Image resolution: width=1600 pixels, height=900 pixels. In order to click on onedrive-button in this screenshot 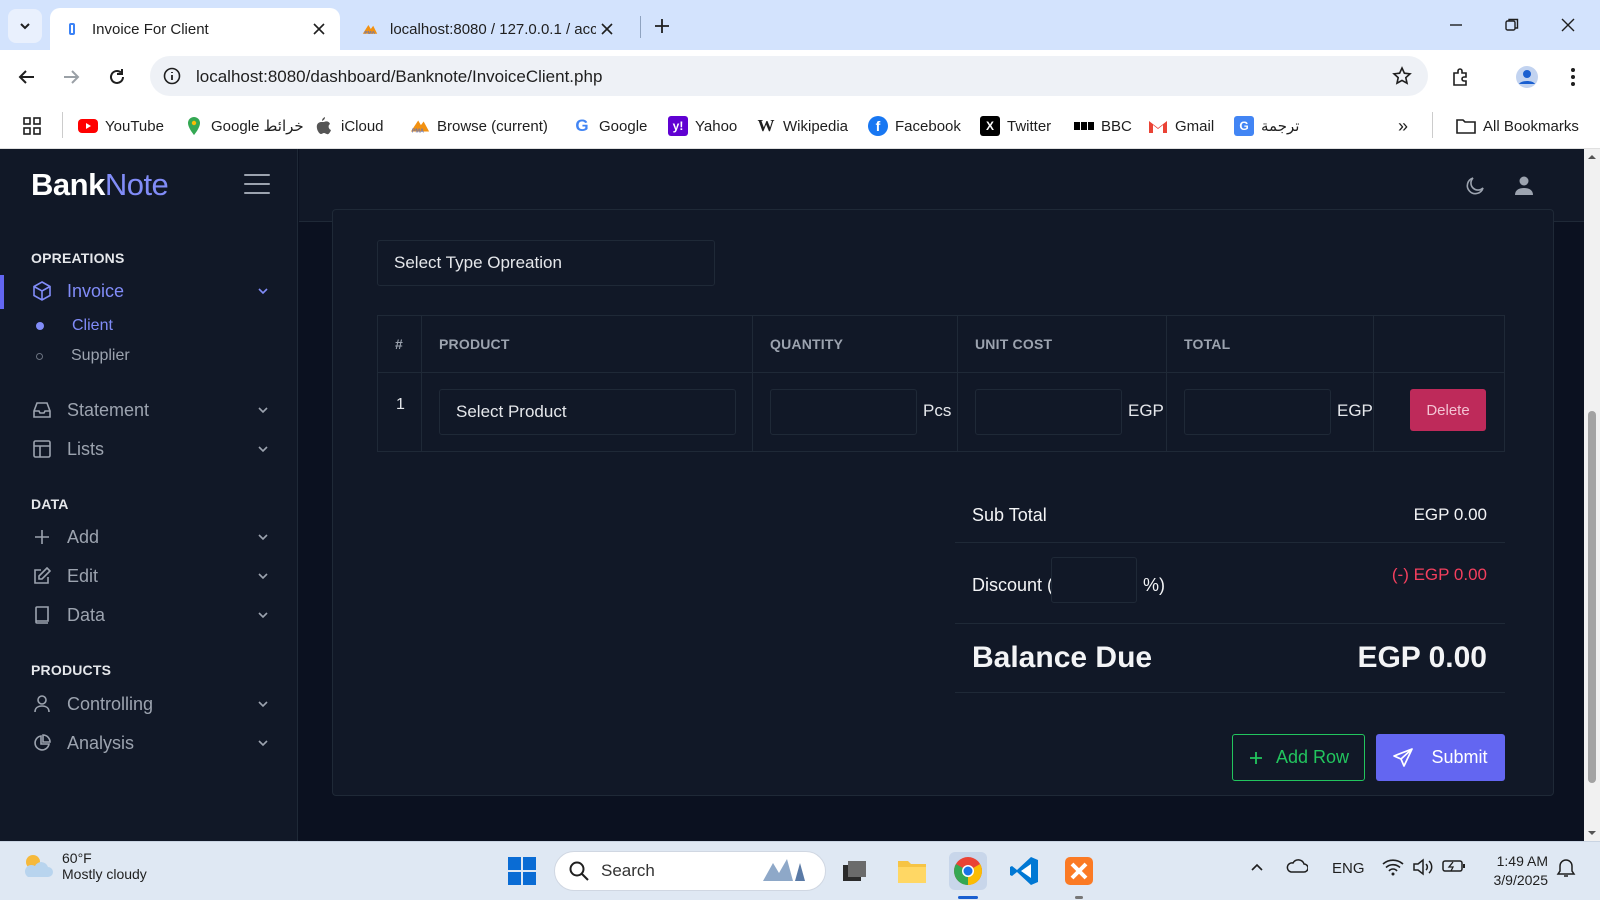, I will do `click(1297, 868)`.